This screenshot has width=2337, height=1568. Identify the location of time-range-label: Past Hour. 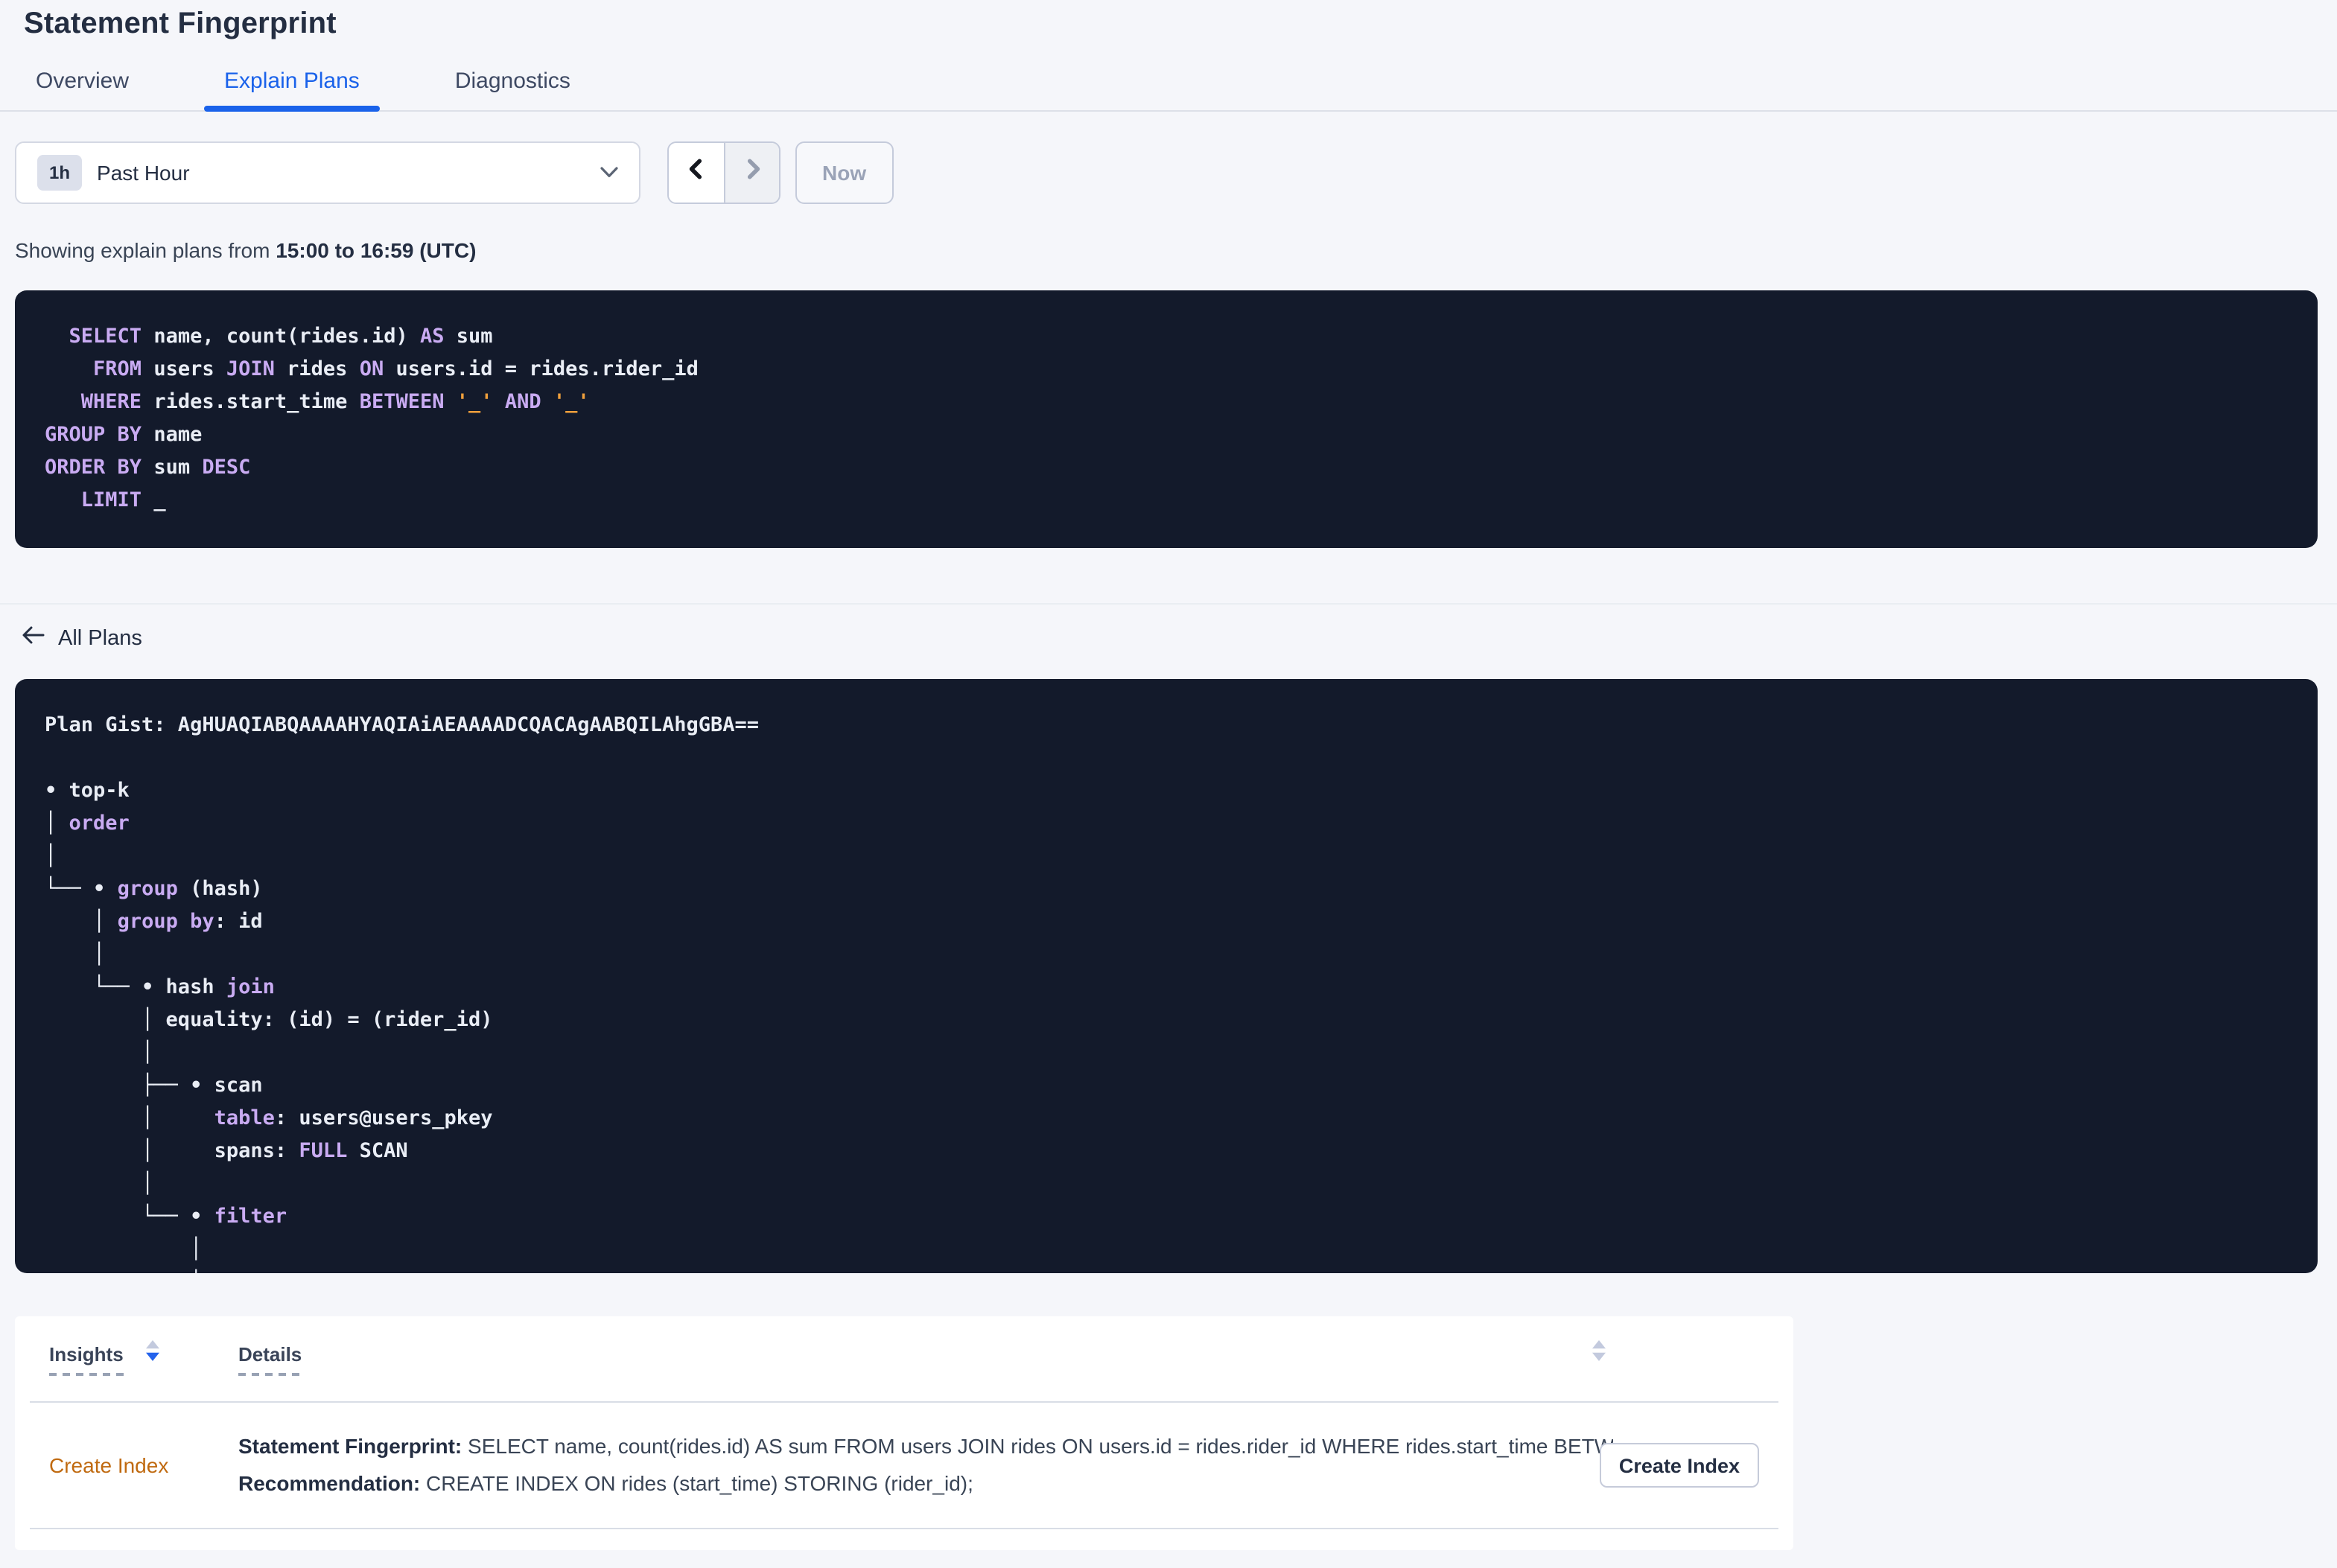
(144, 173).